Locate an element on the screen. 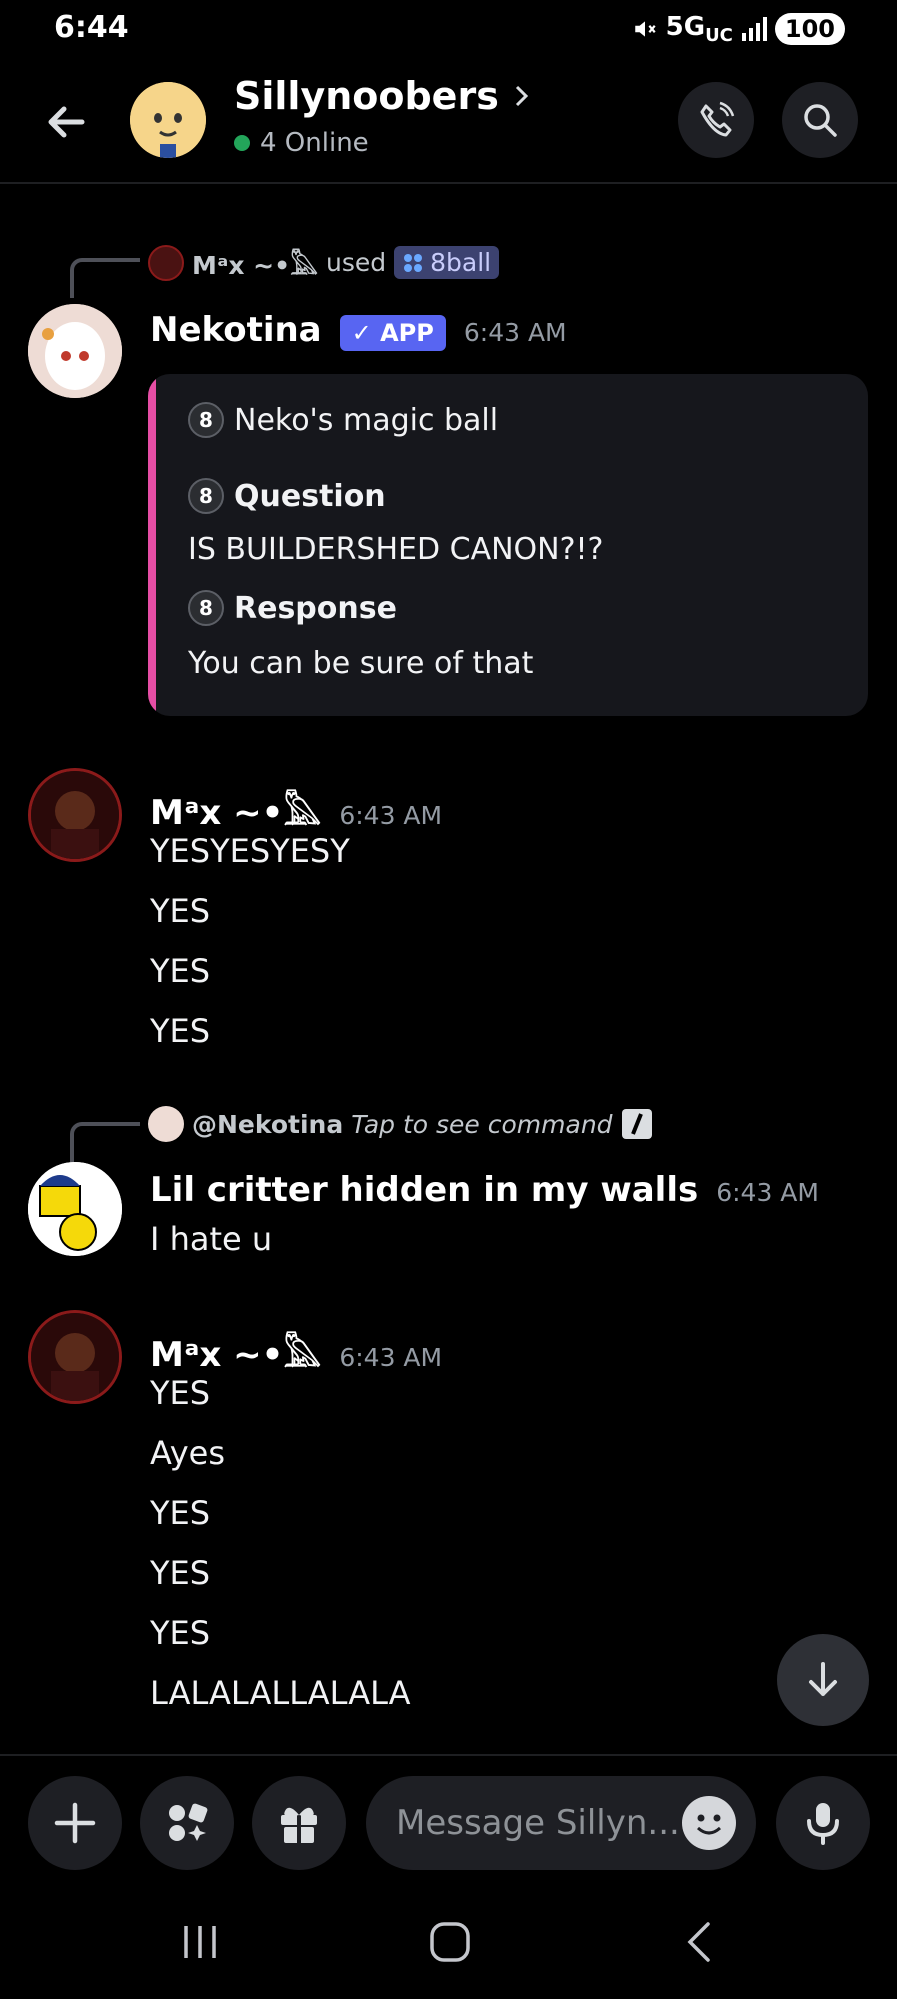 The image size is (897, 1999). home-icon is located at coordinates (450, 1942).